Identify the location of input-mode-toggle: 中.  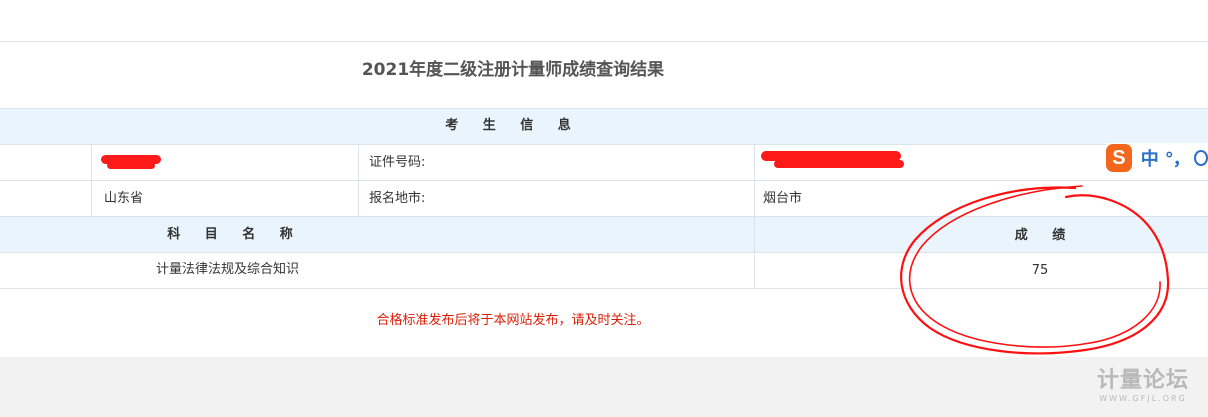
(1150, 158).